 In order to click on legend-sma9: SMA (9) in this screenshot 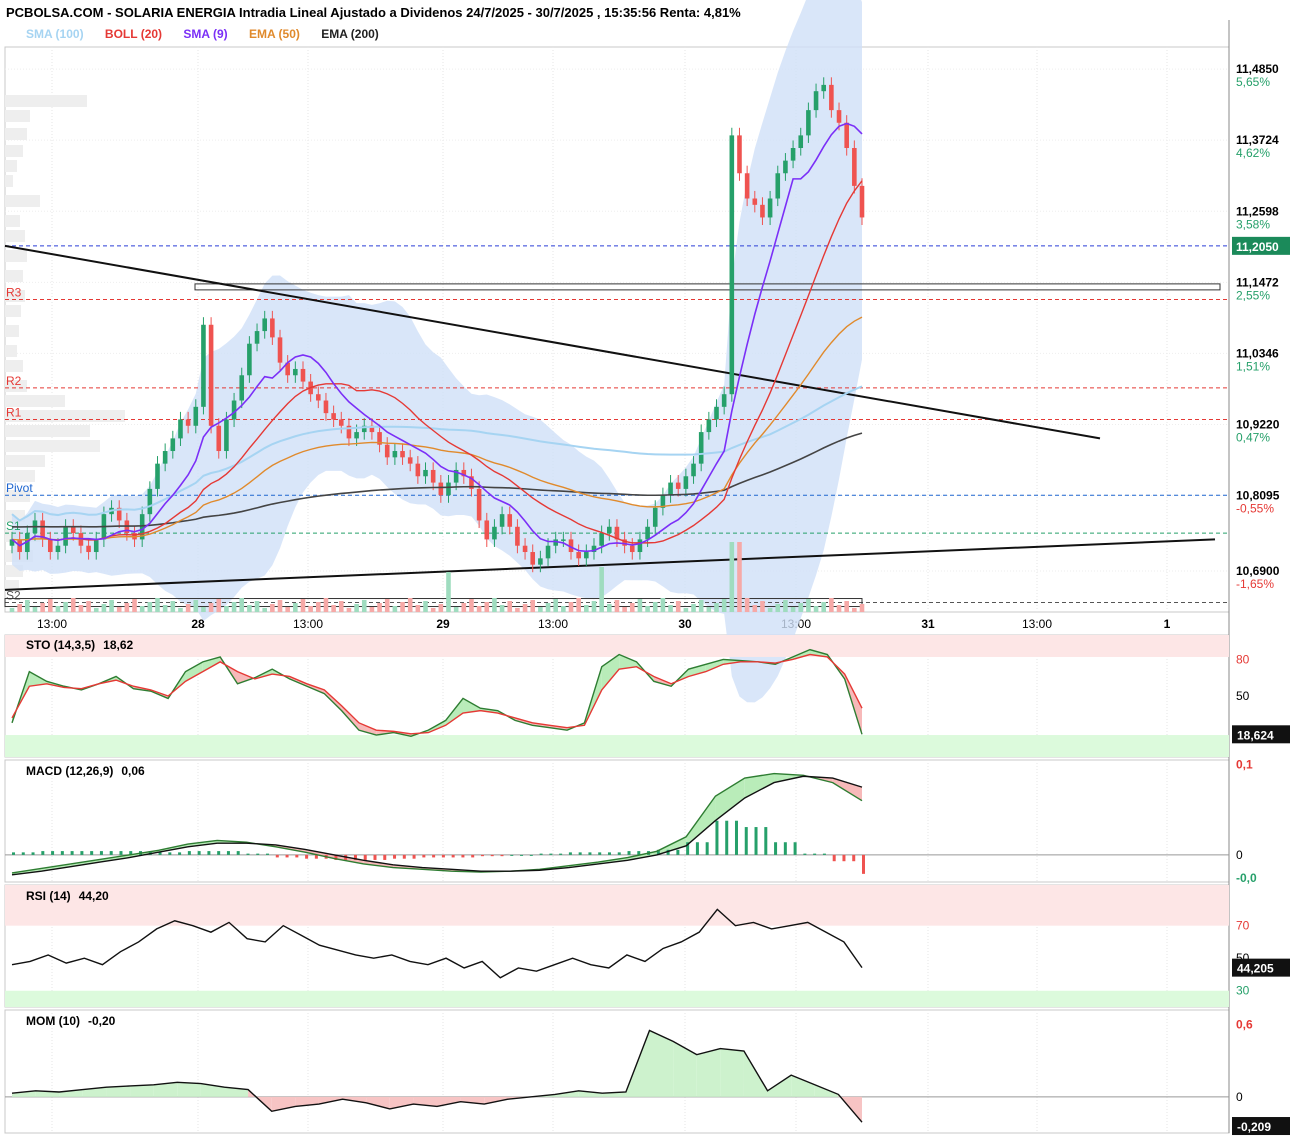, I will do `click(205, 34)`.